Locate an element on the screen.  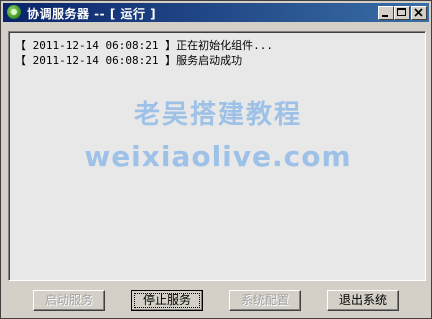
system-config-button: 系统配置 is located at coordinates (265, 300).